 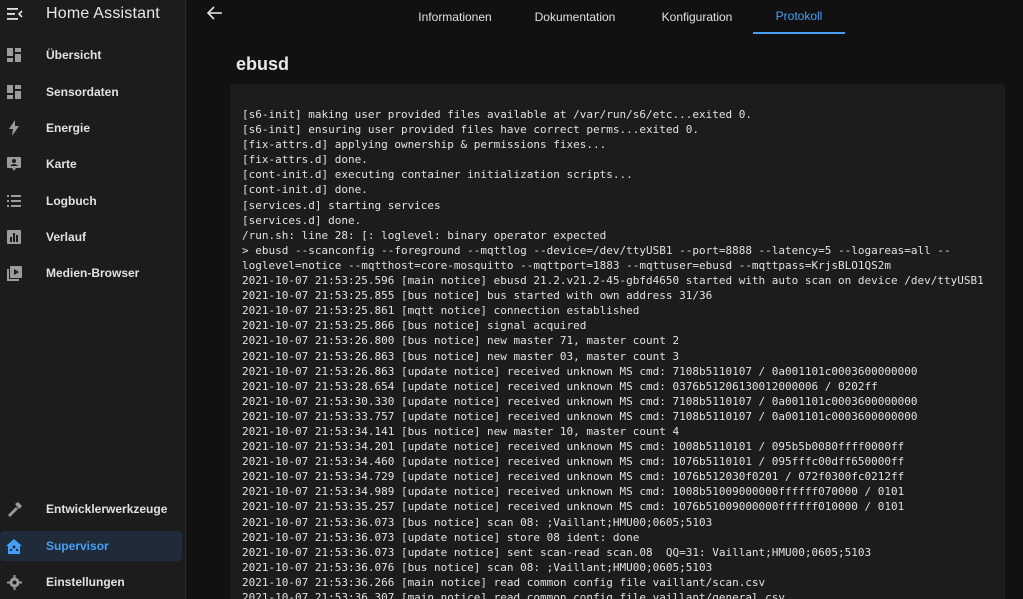 I want to click on sidebar-item-sensordaten: Sensordaten, so click(x=91, y=92).